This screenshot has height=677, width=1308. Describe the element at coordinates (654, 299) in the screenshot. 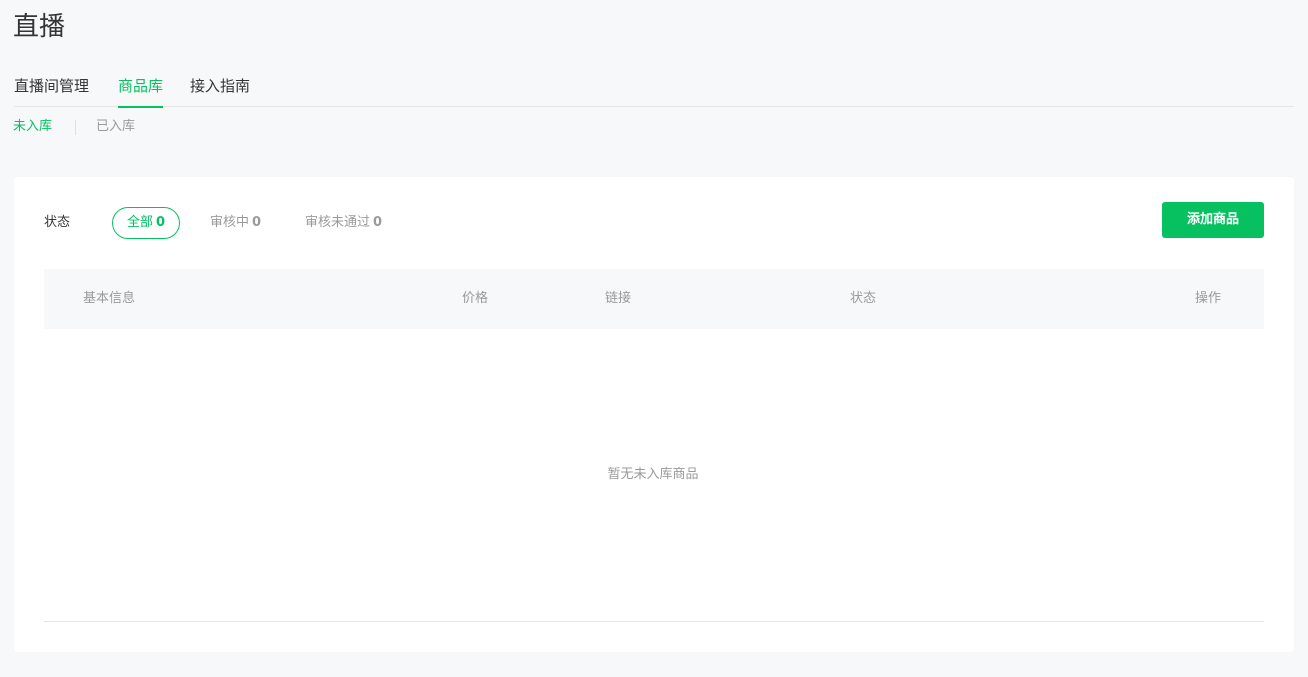

I see `table-header: 基本信息 价格 链接 状态 操作` at that location.